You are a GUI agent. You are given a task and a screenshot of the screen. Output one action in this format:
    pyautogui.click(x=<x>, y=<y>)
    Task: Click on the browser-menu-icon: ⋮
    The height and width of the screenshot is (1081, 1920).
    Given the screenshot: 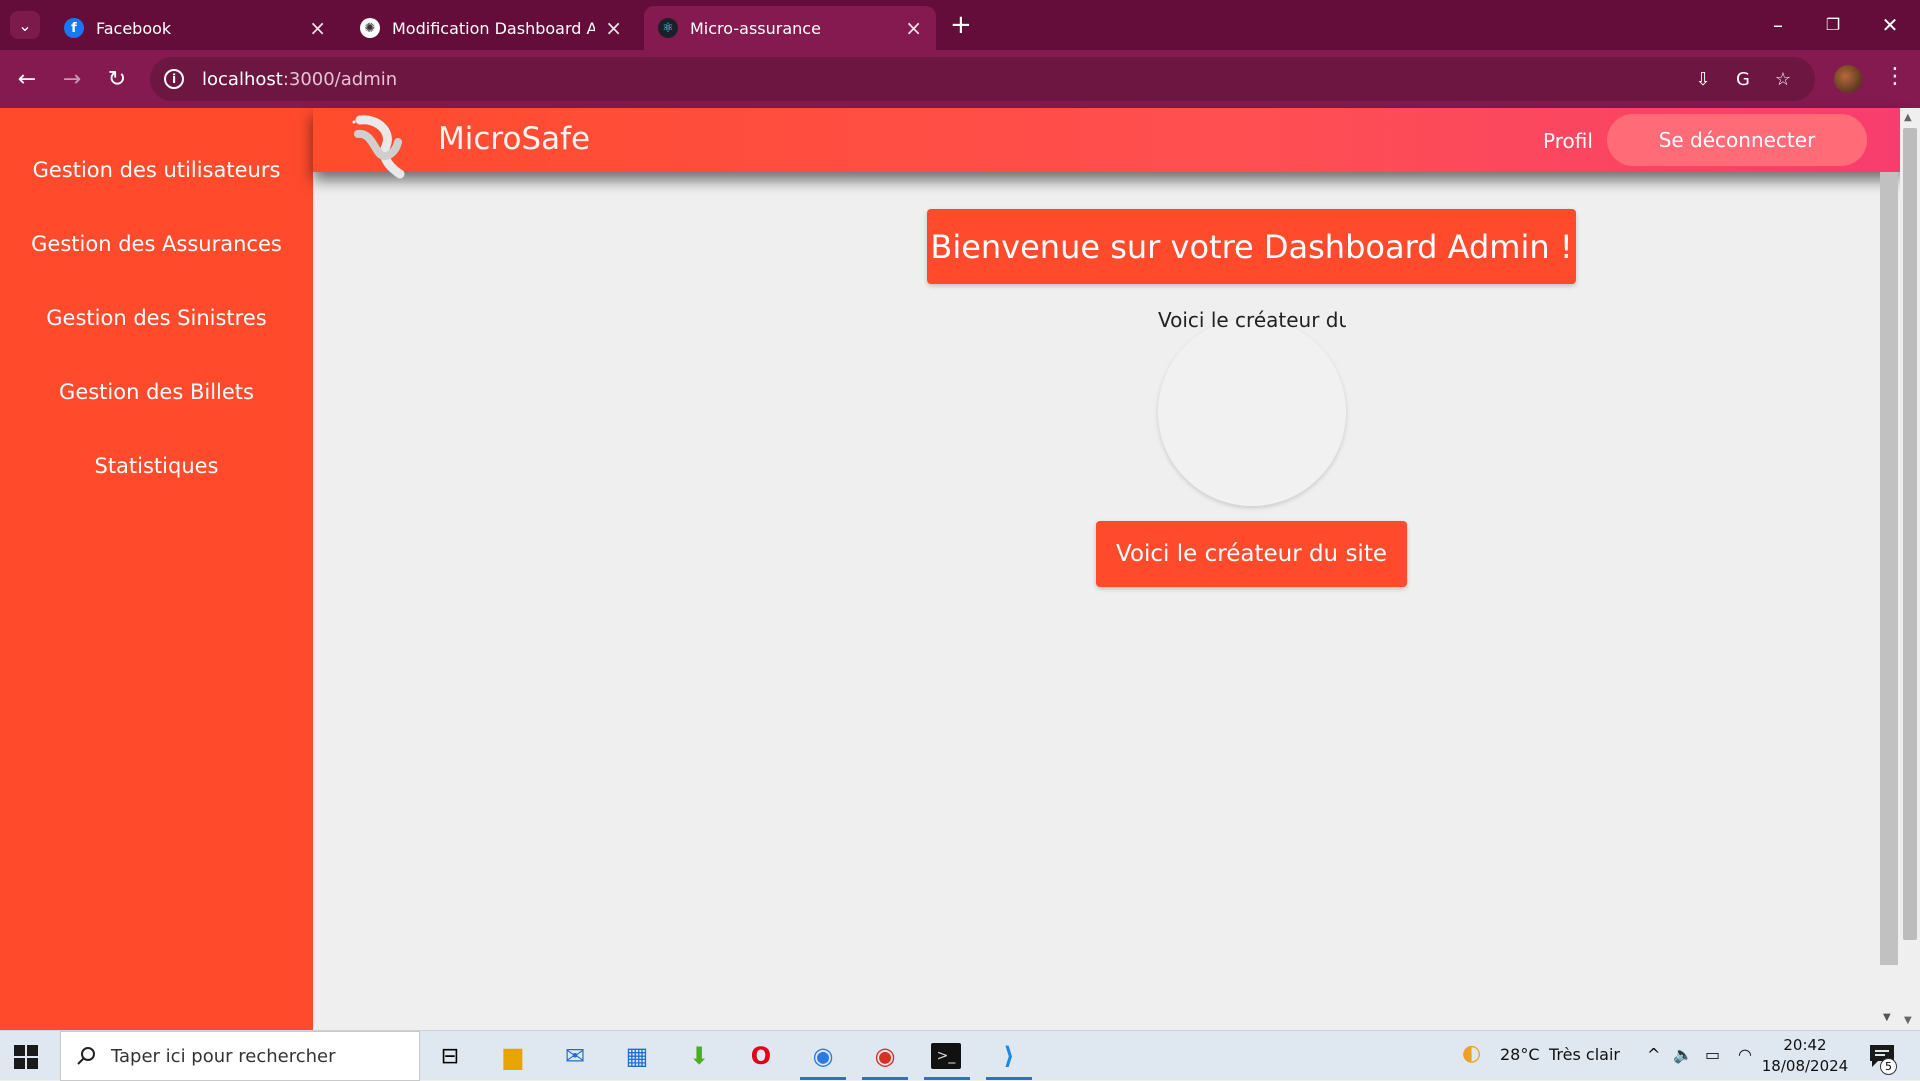 What is the action you would take?
    pyautogui.click(x=1895, y=76)
    